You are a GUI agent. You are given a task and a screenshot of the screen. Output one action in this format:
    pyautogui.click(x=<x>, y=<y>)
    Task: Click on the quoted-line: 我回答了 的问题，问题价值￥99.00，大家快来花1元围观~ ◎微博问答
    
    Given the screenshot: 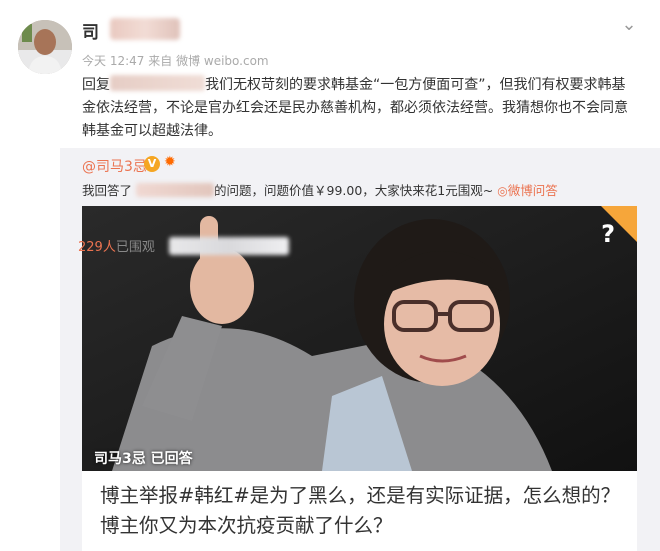 What is the action you would take?
    pyautogui.click(x=320, y=189)
    